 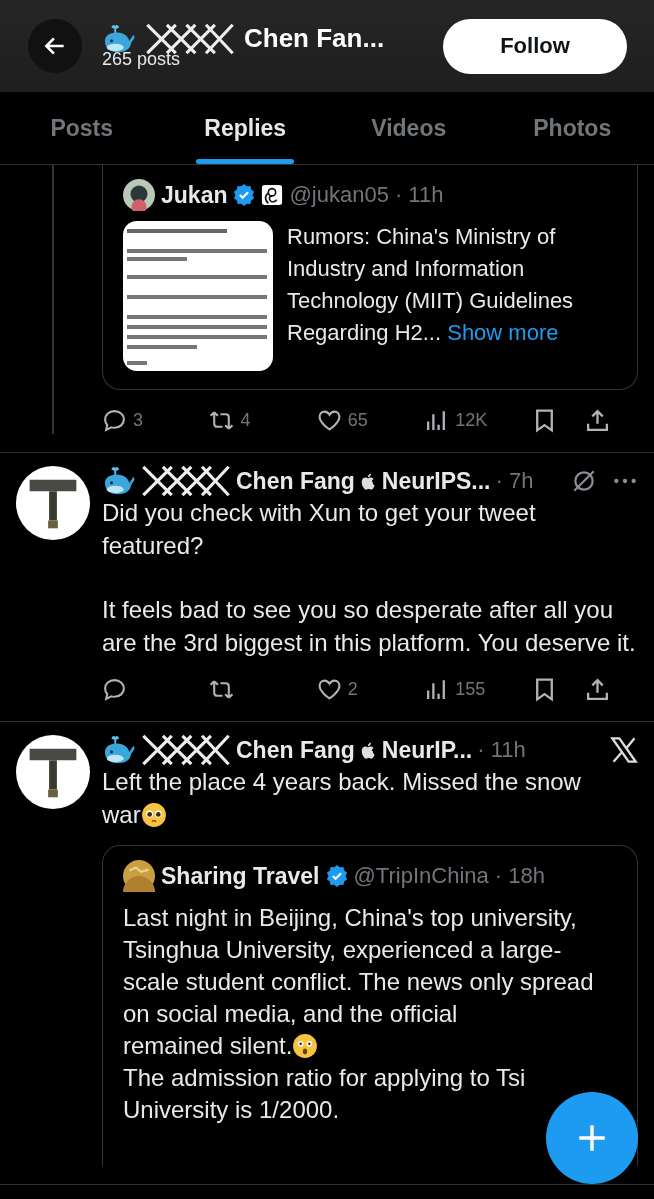 What do you see at coordinates (341, 781) in the screenshot?
I see `post-text: Left the place 4 years back. Missed the snow` at bounding box center [341, 781].